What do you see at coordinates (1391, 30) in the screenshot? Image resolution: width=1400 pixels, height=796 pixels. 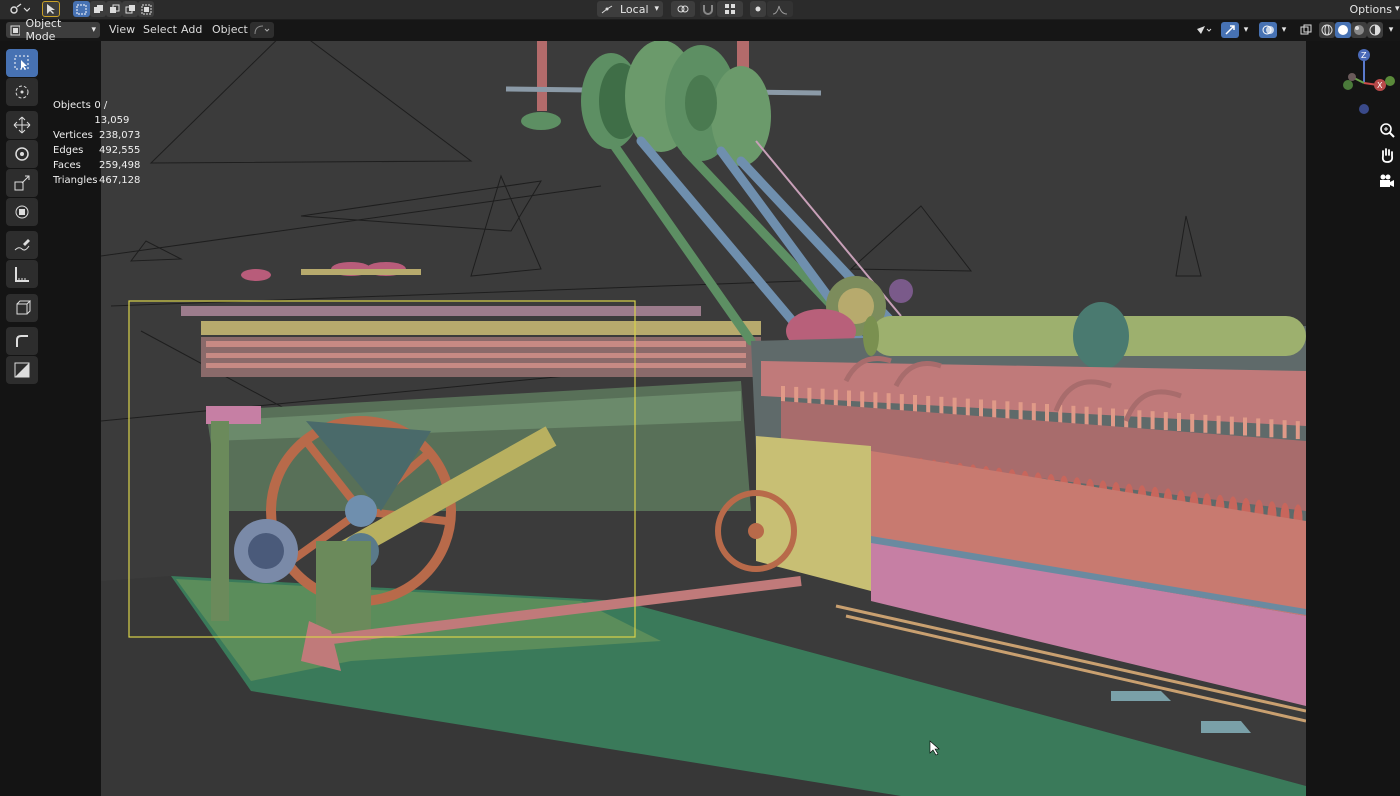 I see `shading-dropdown: ▾` at bounding box center [1391, 30].